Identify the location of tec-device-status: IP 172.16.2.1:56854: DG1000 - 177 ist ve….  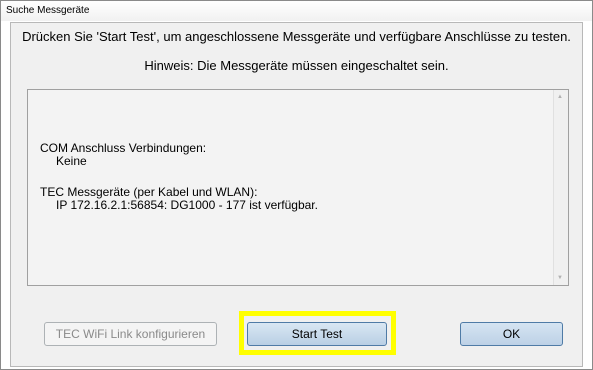
(187, 205).